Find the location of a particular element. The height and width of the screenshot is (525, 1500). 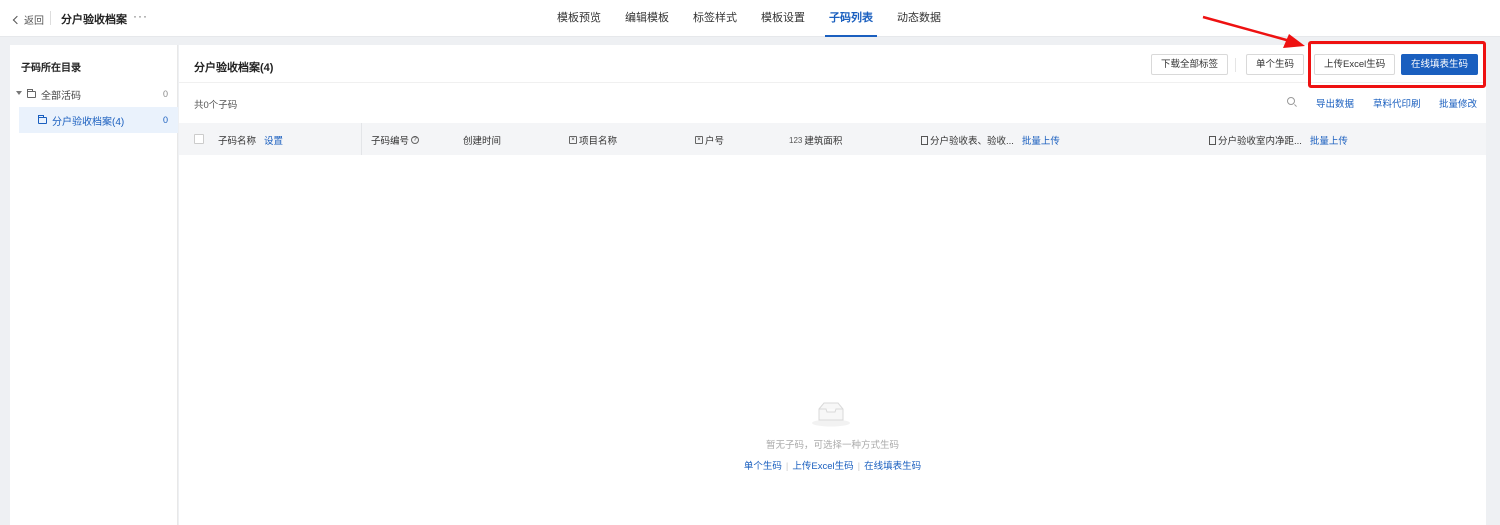

back-button: 返回 is located at coordinates (28, 19).